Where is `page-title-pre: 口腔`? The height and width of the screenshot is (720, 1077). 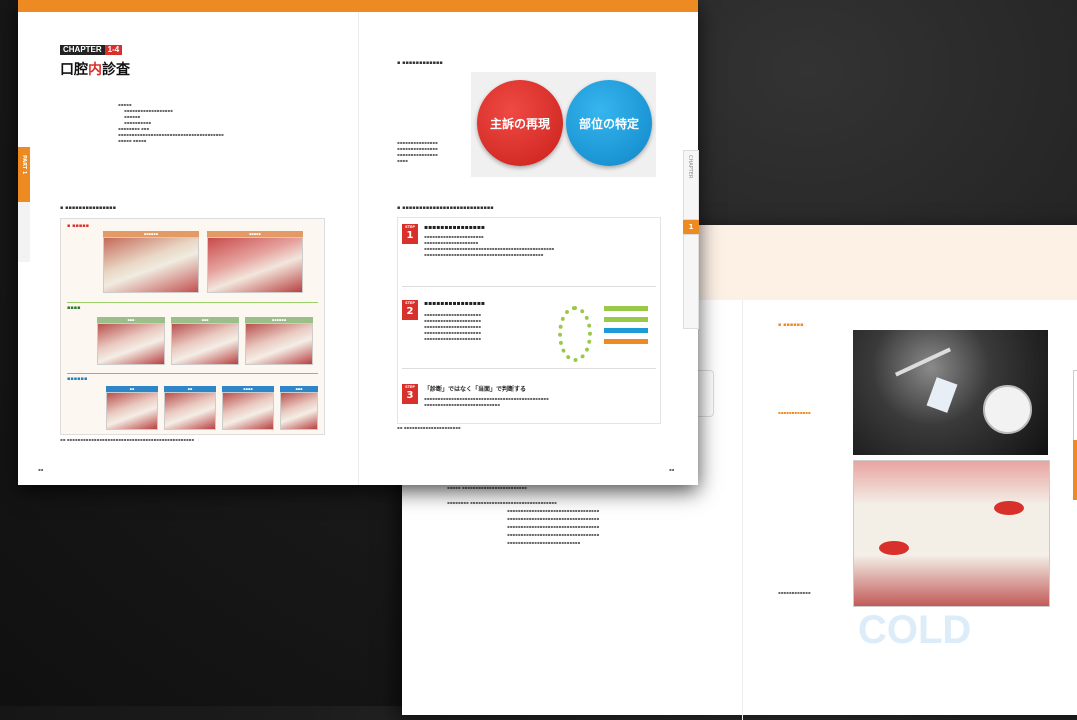
page-title-pre: 口腔 is located at coordinates (74, 70).